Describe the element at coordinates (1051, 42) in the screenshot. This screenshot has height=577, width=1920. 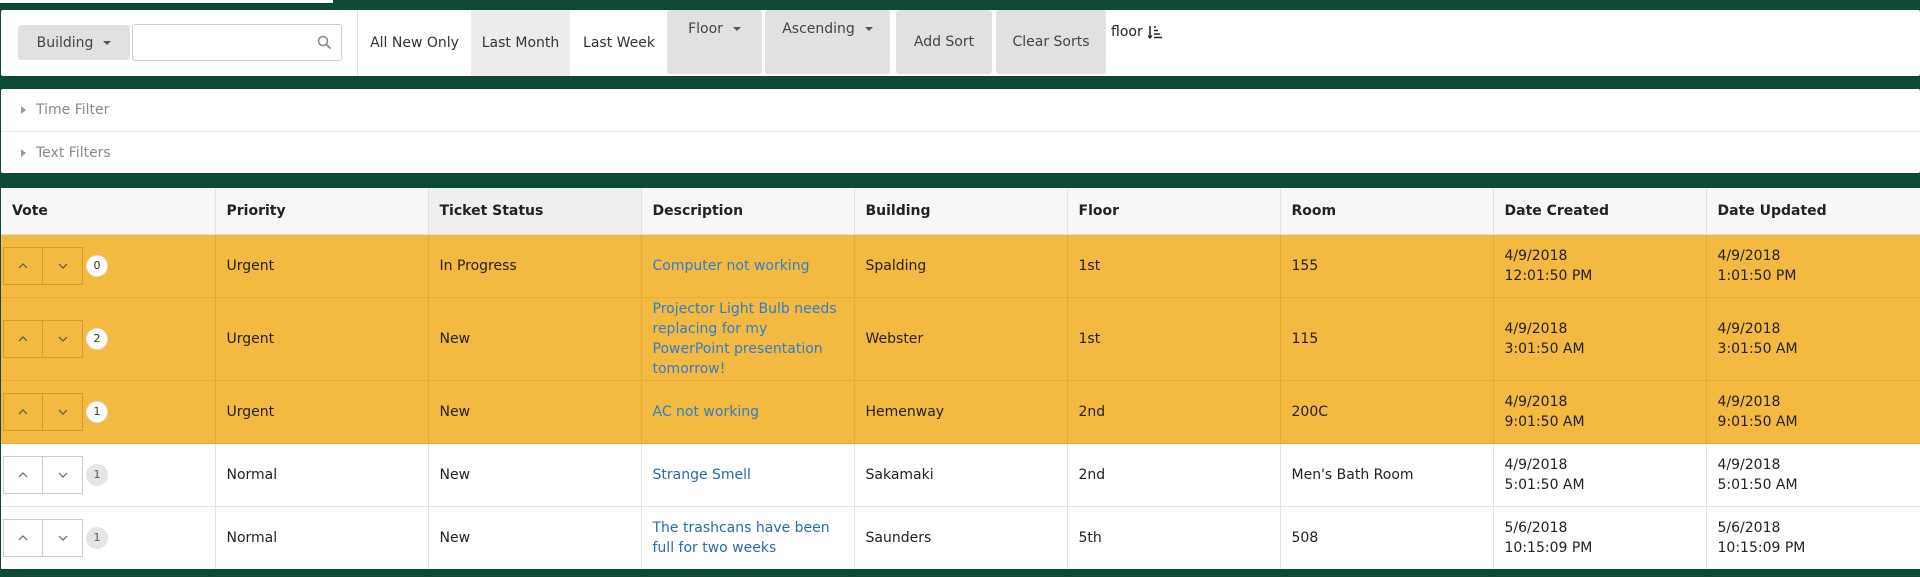
I see `clear-sorts-button: Clear Sorts` at that location.